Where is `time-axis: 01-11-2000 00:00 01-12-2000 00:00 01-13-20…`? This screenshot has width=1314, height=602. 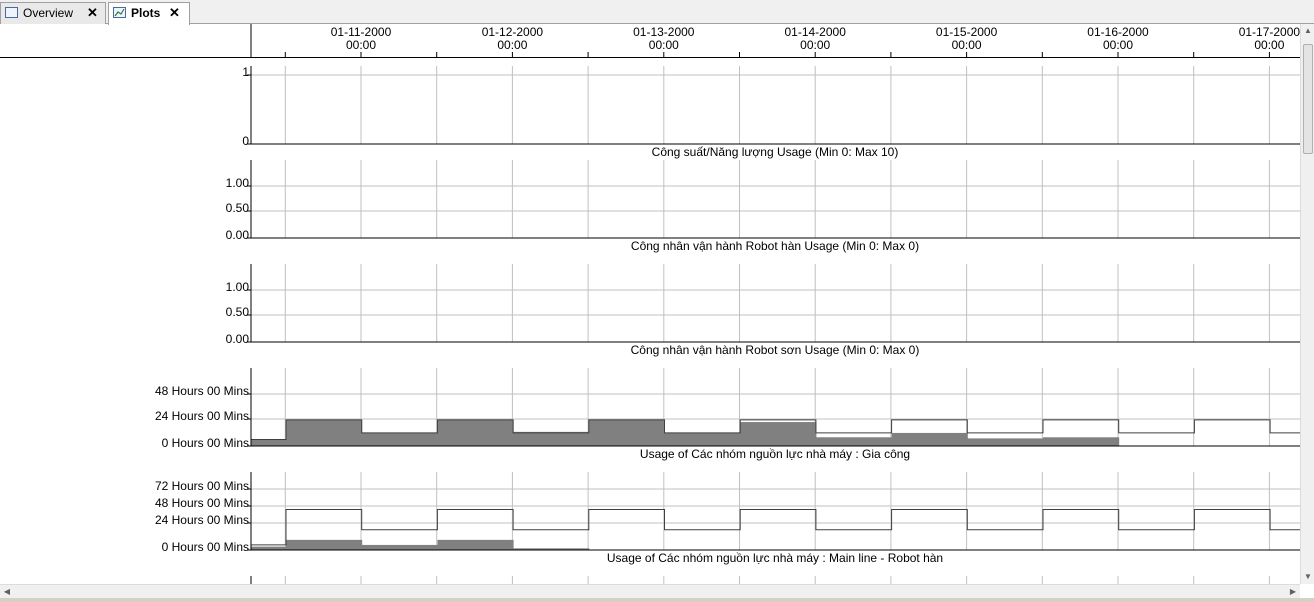
time-axis: 01-11-2000 00:00 01-12-2000 00:00 01-13-20… is located at coordinates (650, 41).